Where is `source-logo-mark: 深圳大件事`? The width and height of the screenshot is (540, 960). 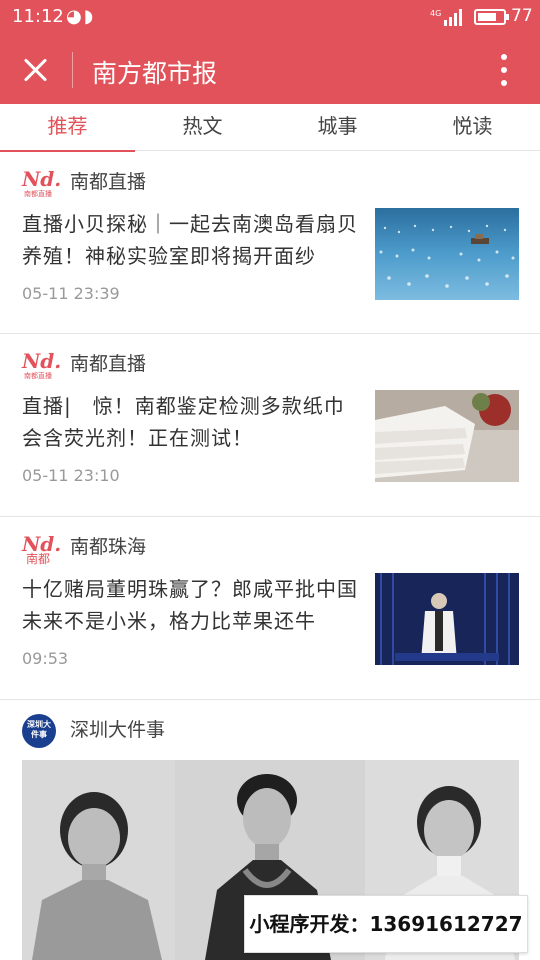
source-logo-mark: 深圳大件事 is located at coordinates (39, 729).